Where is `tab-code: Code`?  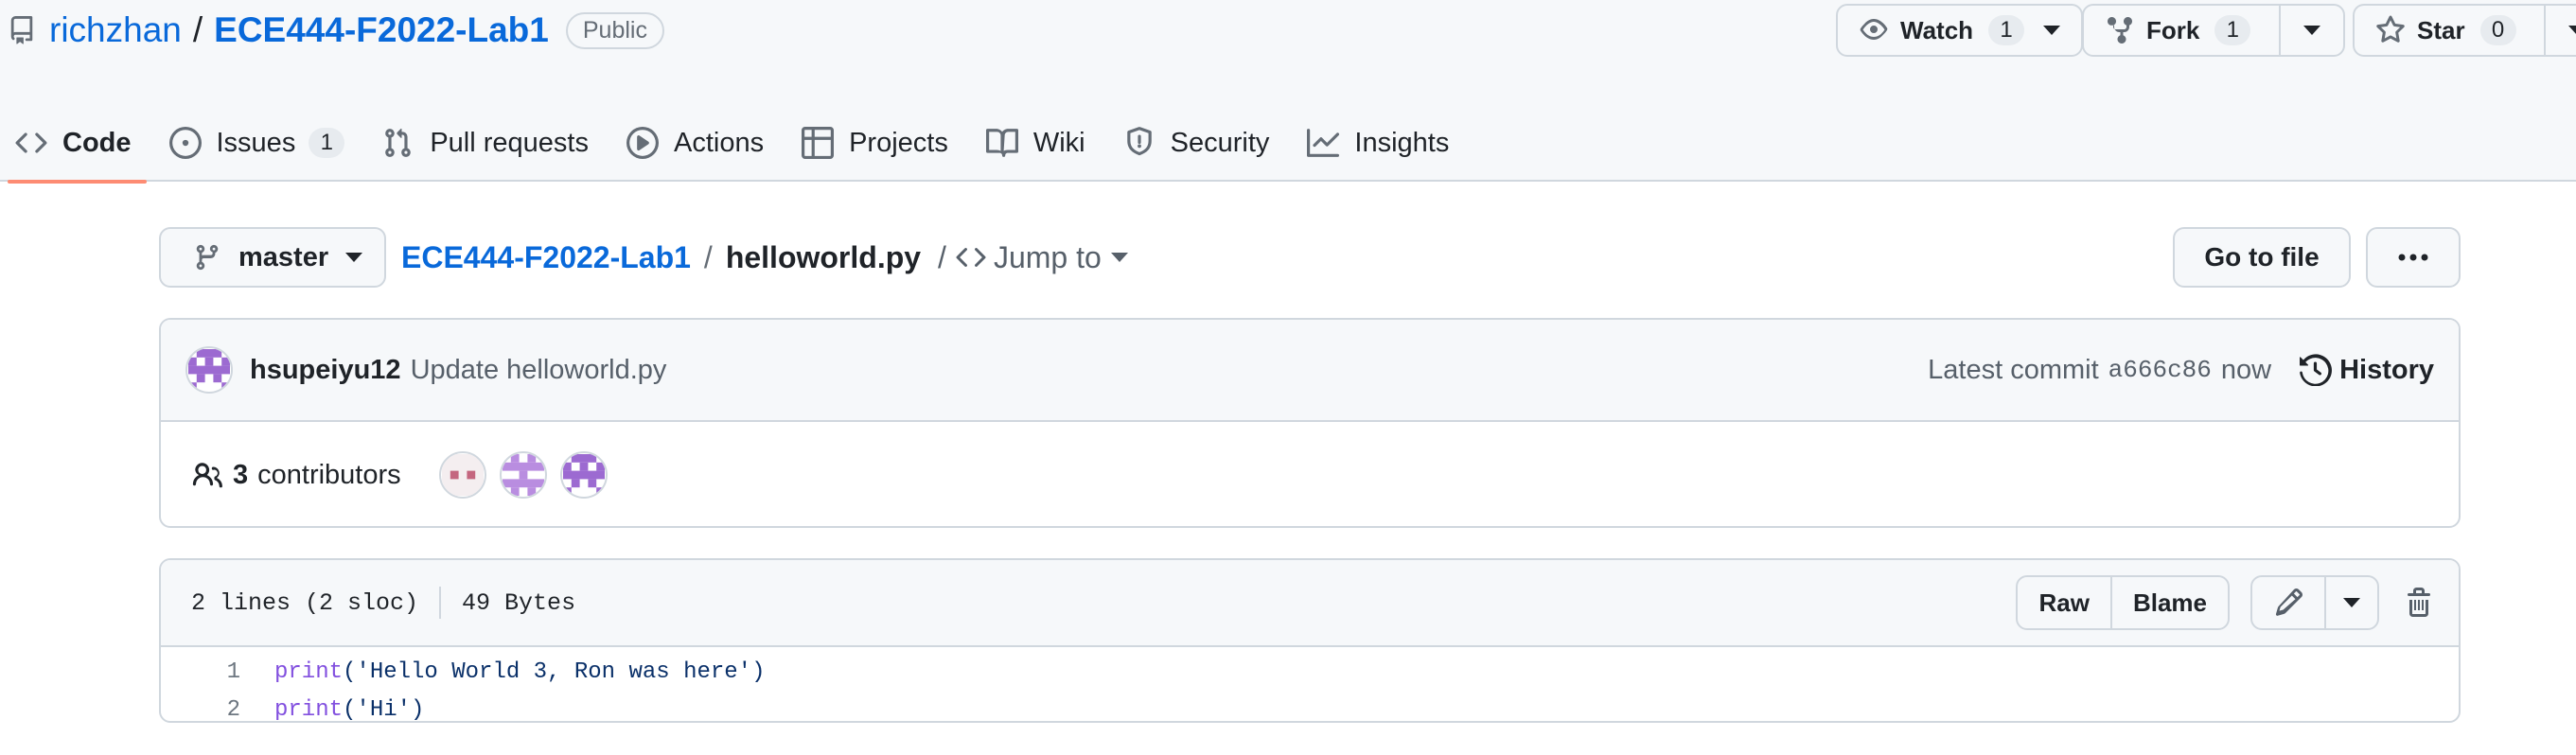 tab-code: Code is located at coordinates (73, 144).